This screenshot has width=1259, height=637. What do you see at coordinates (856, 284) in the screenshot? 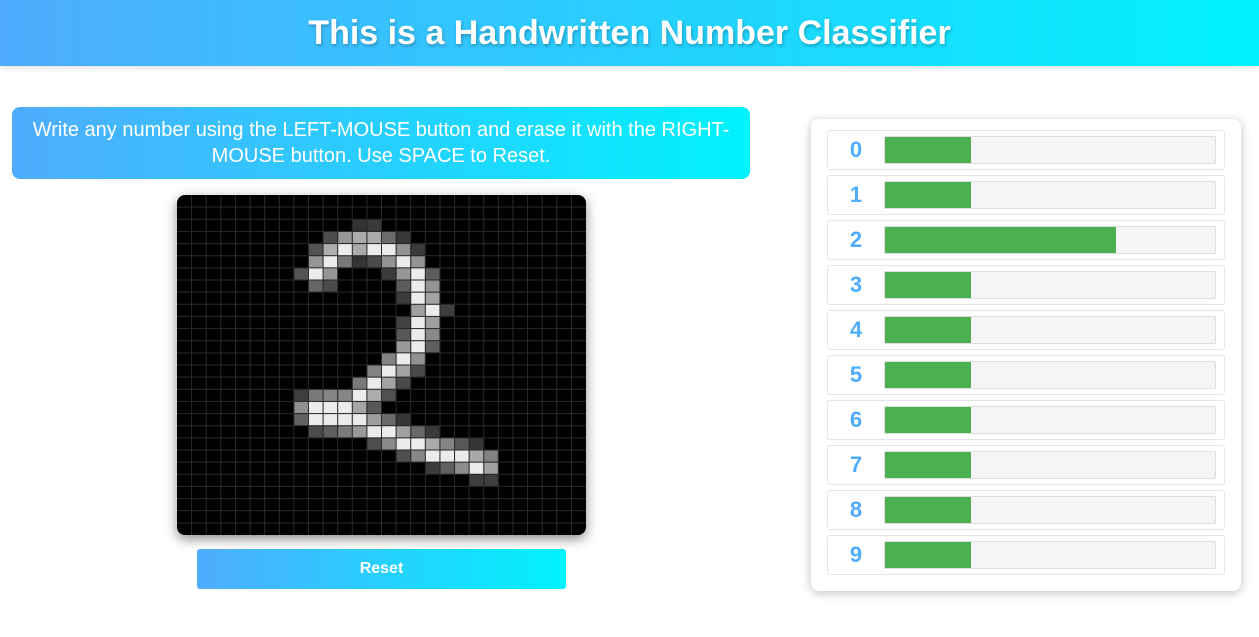
I see `prediction-digit-label: 3` at bounding box center [856, 284].